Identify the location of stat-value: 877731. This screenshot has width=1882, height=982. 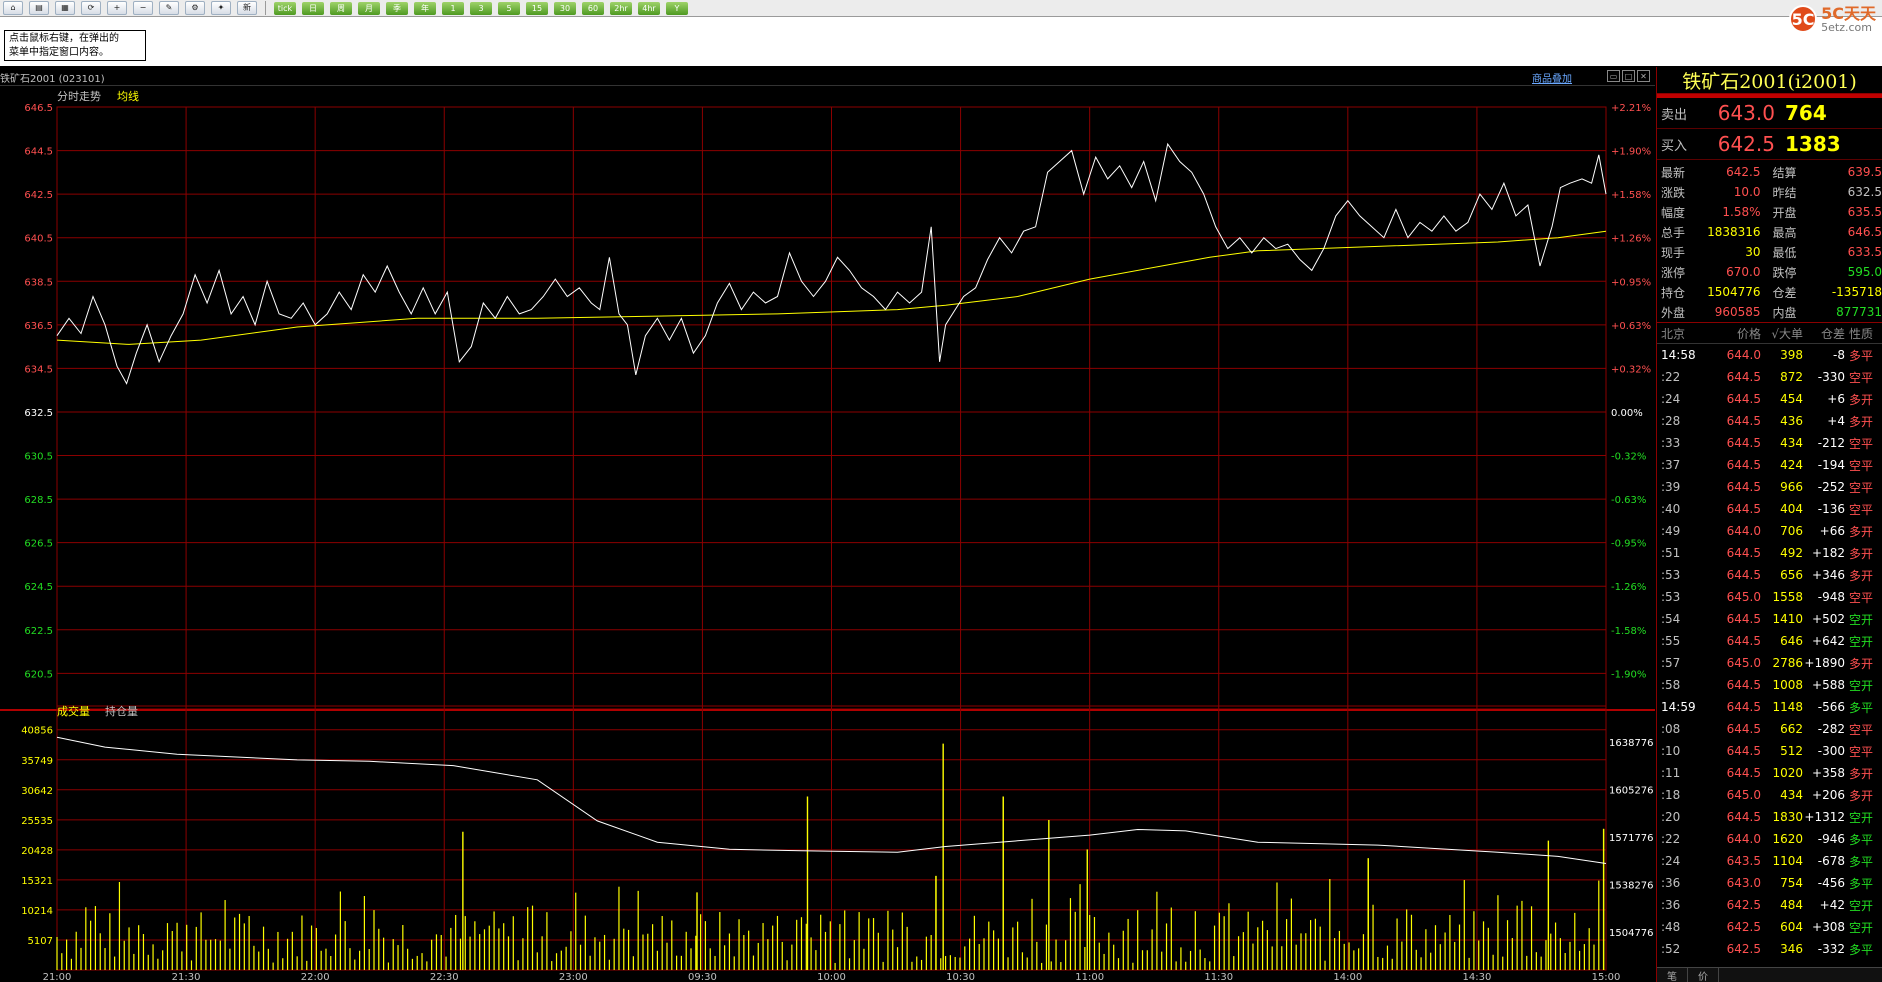
(1859, 312).